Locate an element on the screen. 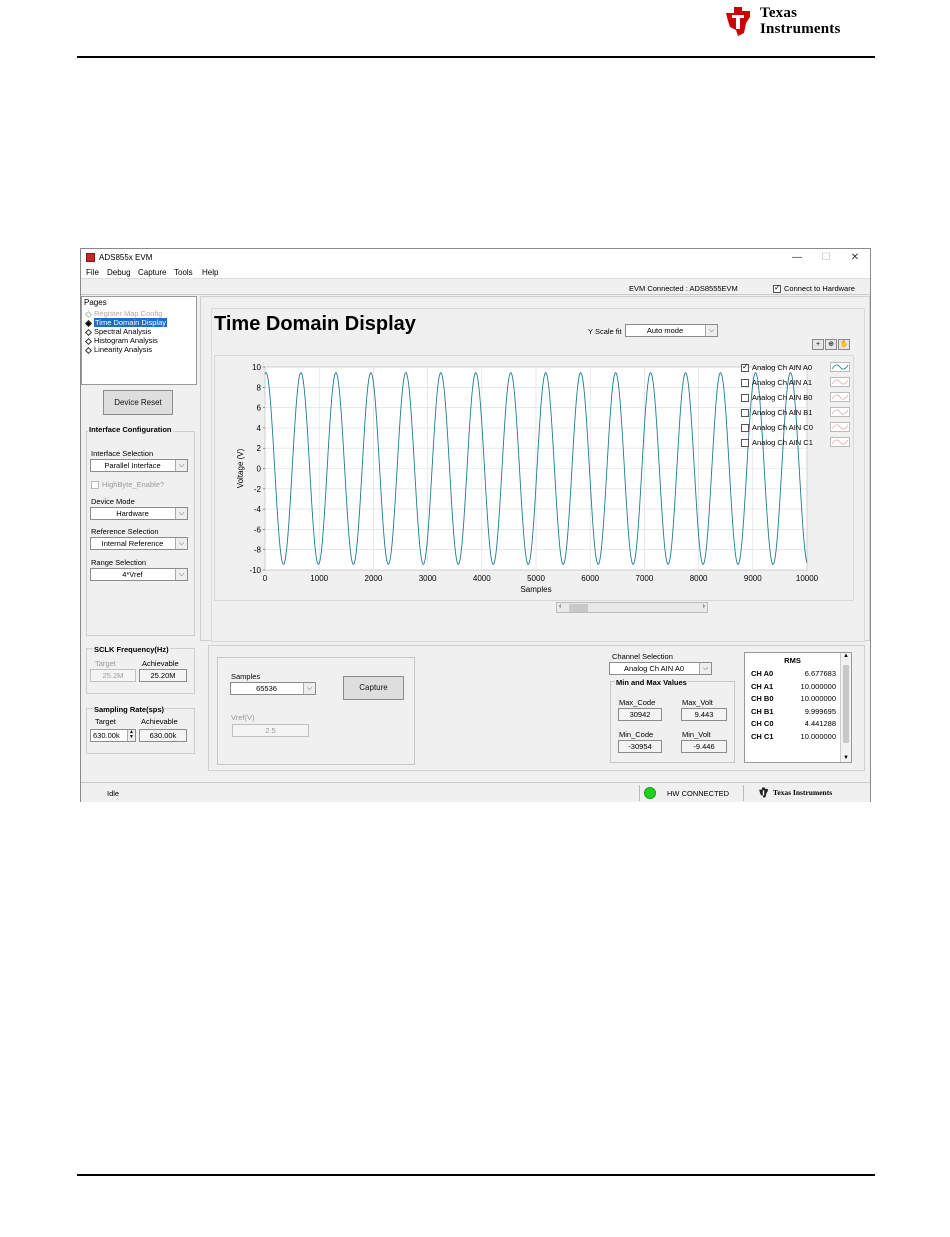  connect-hardware-checkbox: Connect to Hardware is located at coordinates (814, 288).